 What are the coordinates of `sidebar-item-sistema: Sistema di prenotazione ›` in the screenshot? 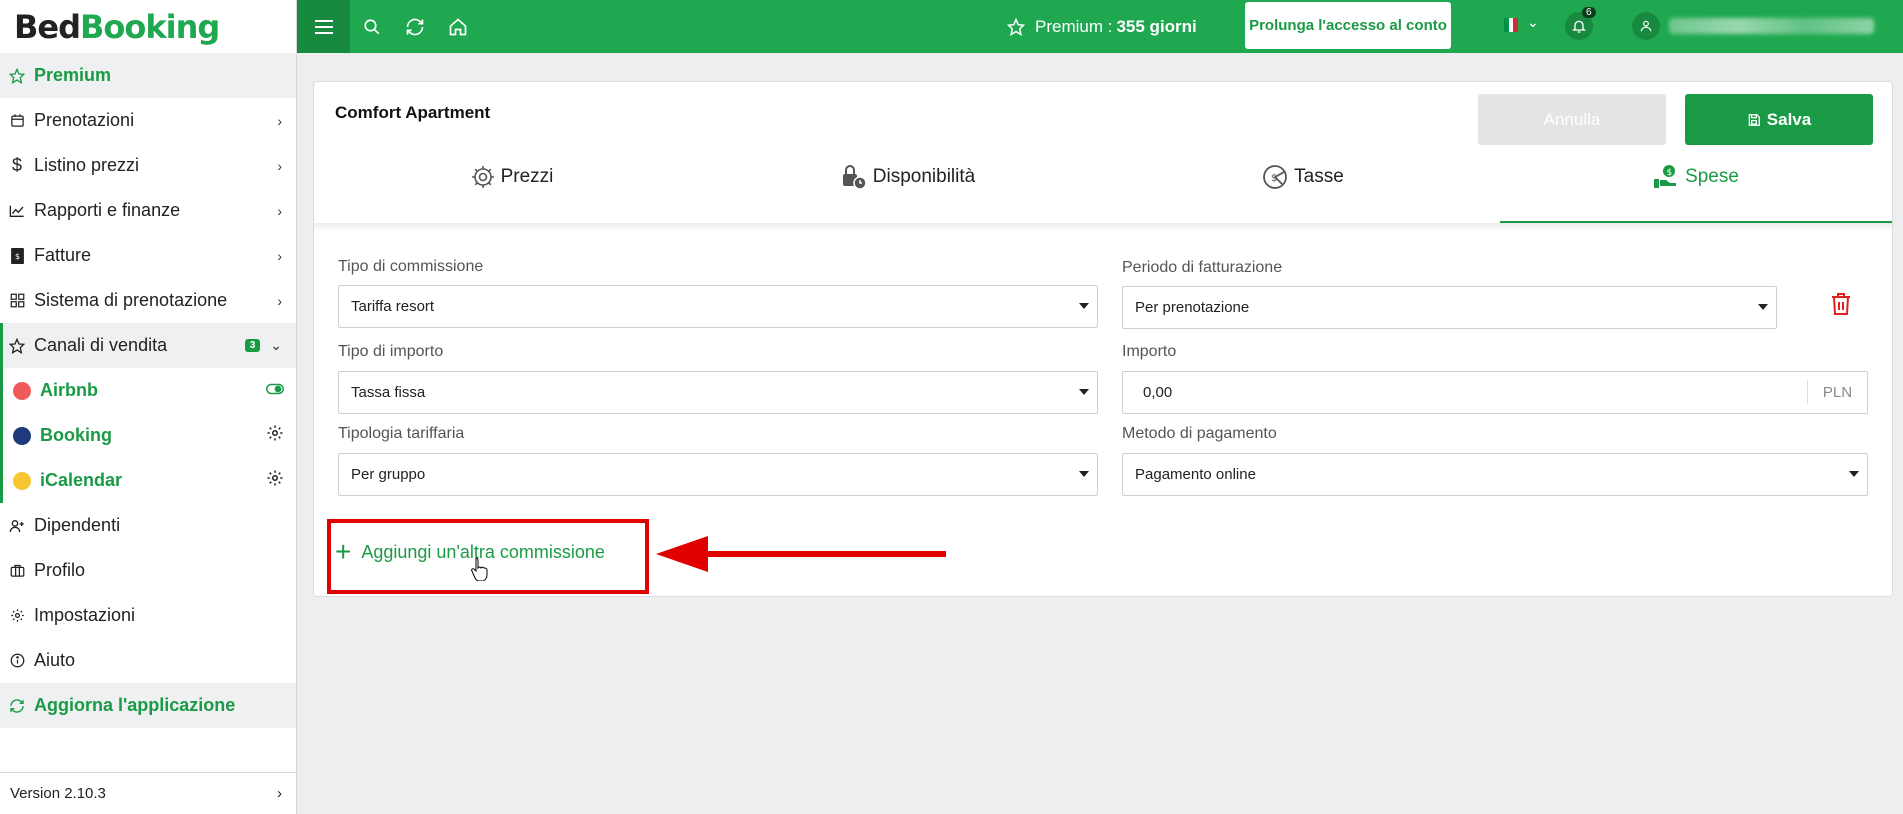 It's located at (148, 300).